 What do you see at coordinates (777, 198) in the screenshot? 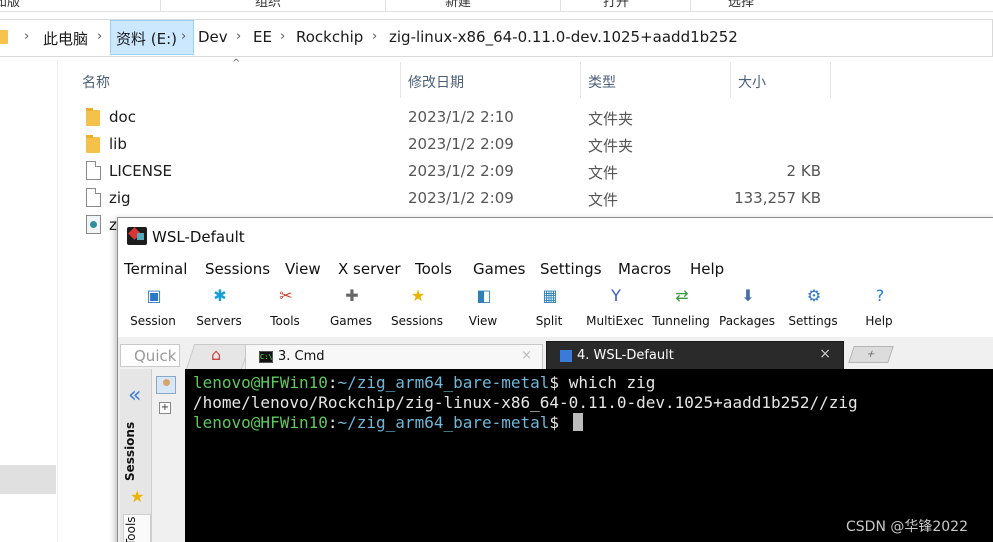
I see `file-size: 133,257 KB` at bounding box center [777, 198].